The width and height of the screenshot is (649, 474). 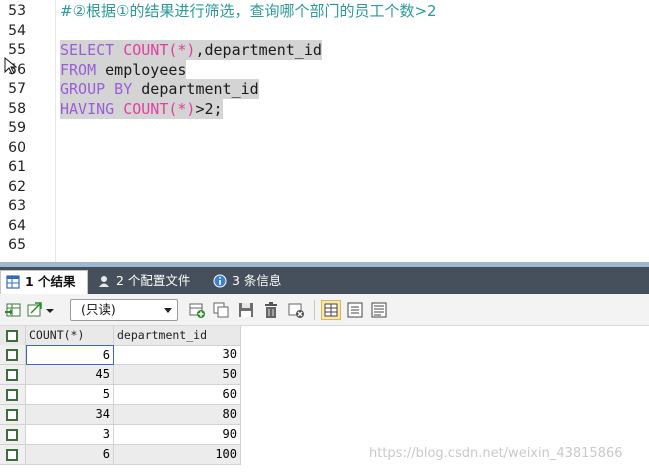 I want to click on line-number: 64, so click(x=17, y=226).